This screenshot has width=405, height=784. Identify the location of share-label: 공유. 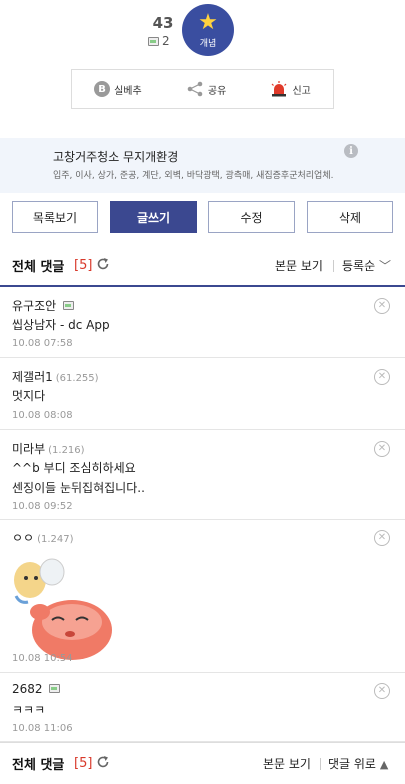
(217, 91).